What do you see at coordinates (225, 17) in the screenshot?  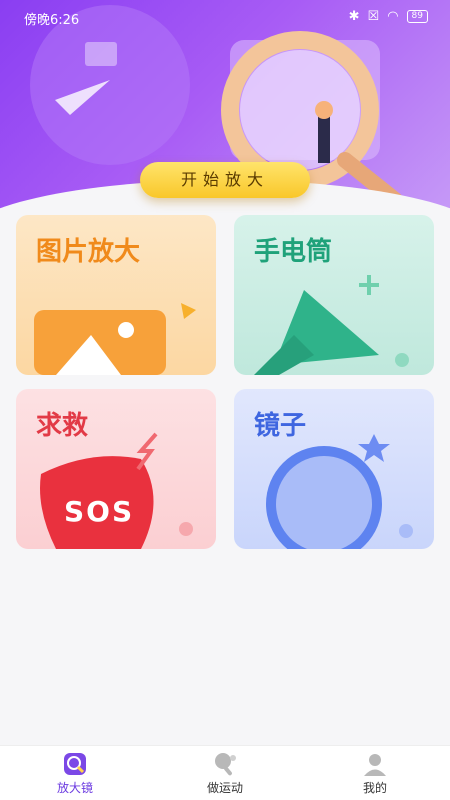 I see `status-bar: 傍晚6:26 ✱ ☒ ◠ 89` at bounding box center [225, 17].